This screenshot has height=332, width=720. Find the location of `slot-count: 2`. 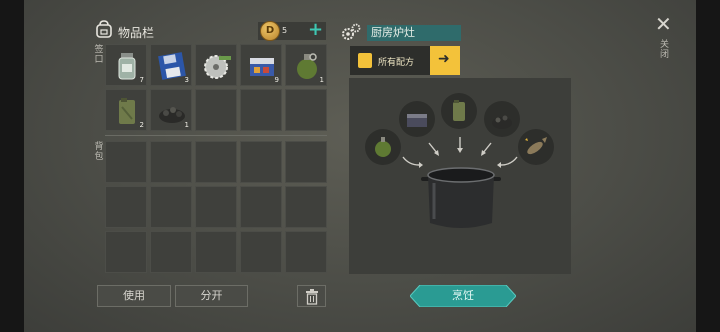

slot-count: 2 is located at coordinates (141, 125).